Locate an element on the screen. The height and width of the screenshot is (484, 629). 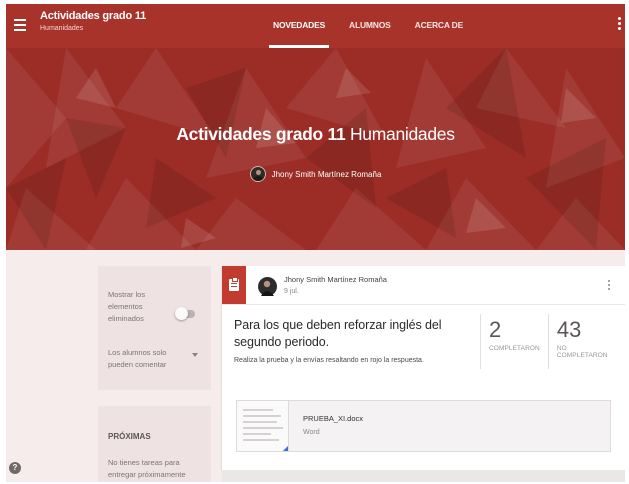
banner-section: Humanidades is located at coordinates (402, 134).